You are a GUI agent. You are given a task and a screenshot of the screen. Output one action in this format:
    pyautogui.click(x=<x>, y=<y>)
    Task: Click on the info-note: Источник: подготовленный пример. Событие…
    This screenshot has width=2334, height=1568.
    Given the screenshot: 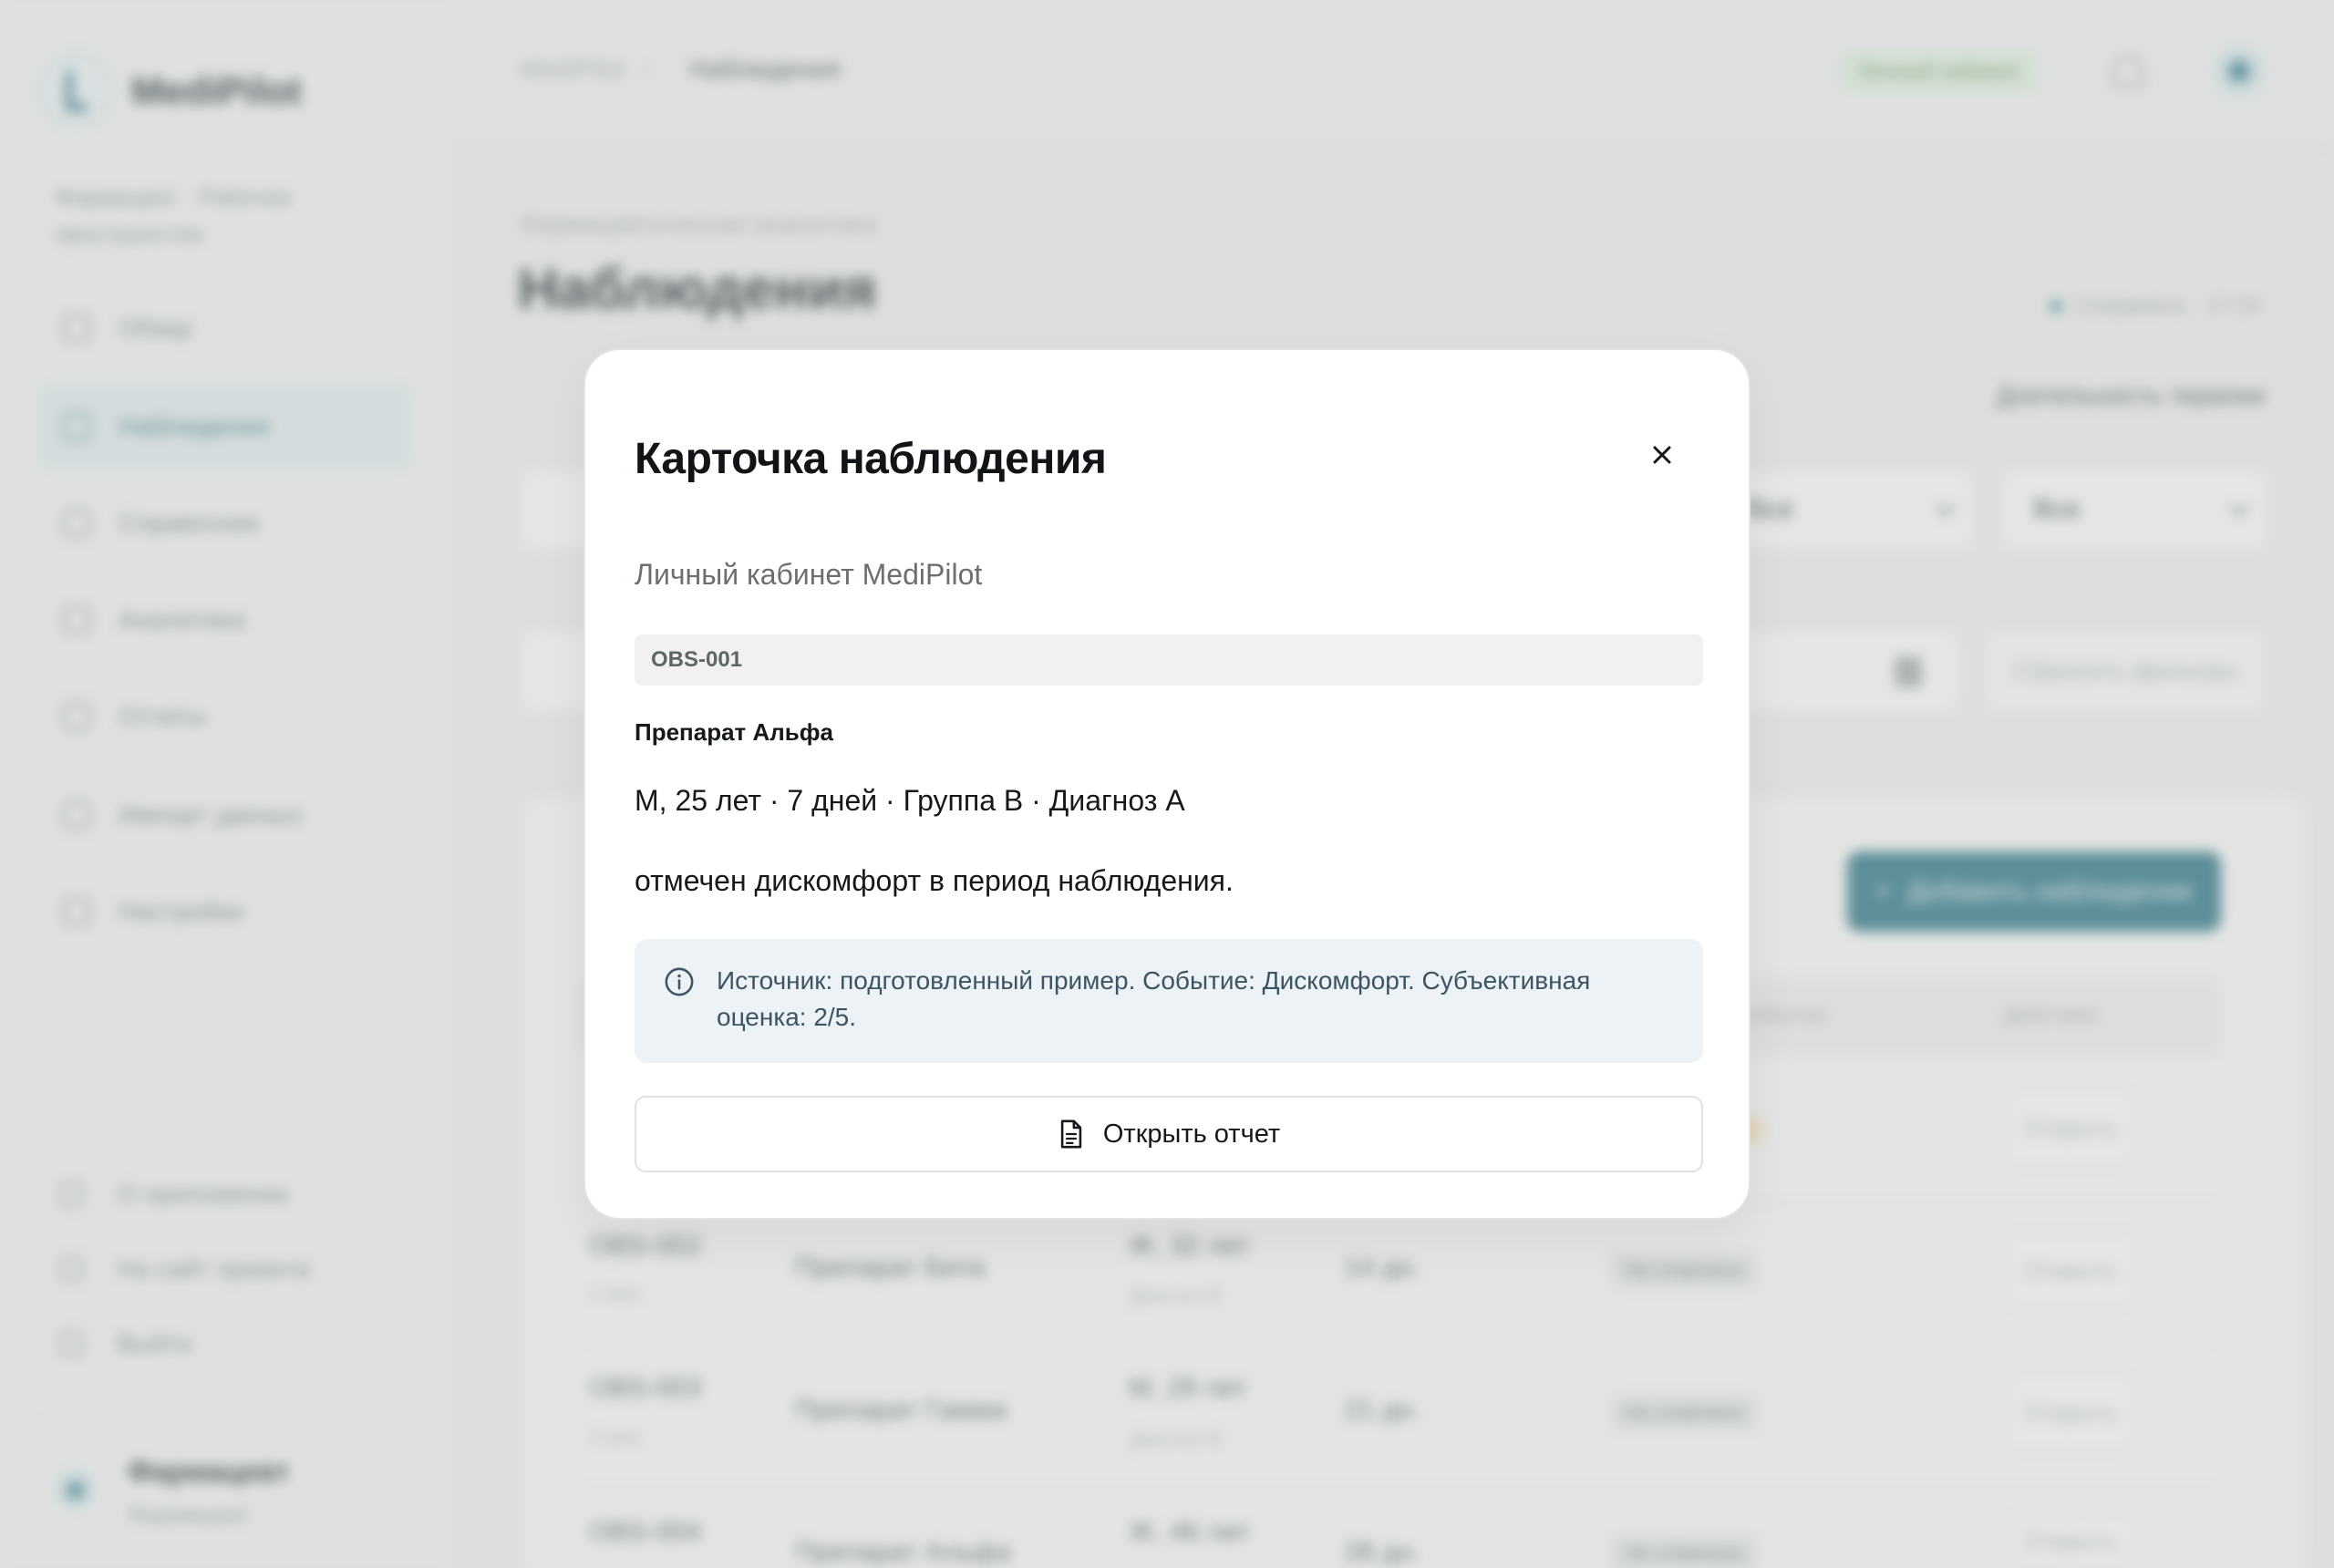 What is the action you would take?
    pyautogui.click(x=1169, y=1001)
    